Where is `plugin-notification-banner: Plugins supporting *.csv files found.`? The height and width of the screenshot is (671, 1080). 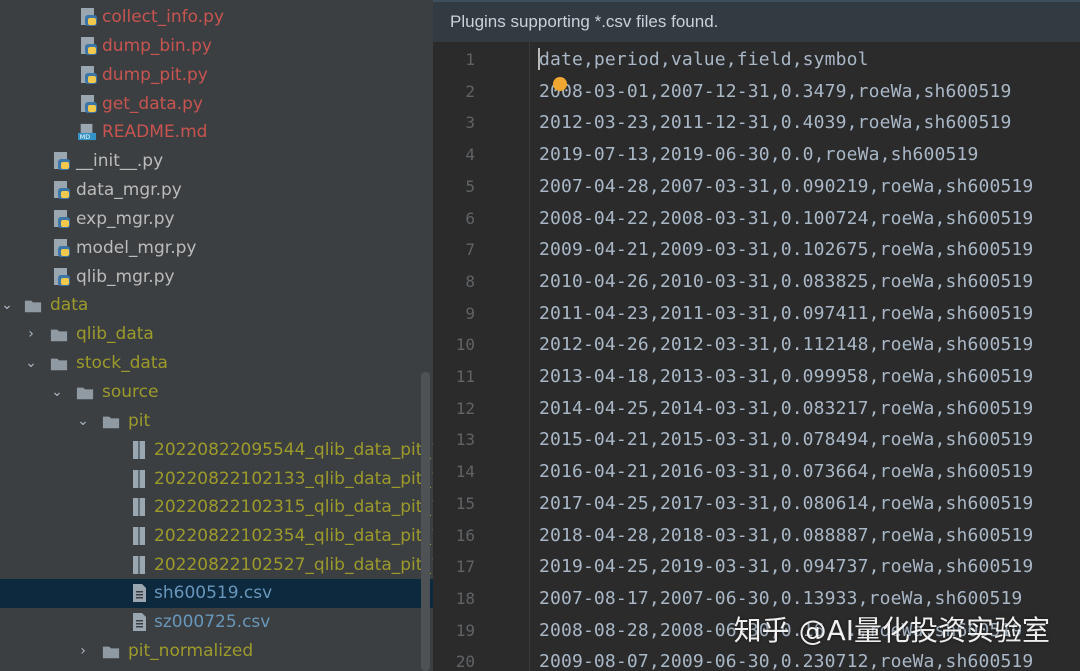
plugin-notification-banner: Plugins supporting *.csv files found. is located at coordinates (756, 21).